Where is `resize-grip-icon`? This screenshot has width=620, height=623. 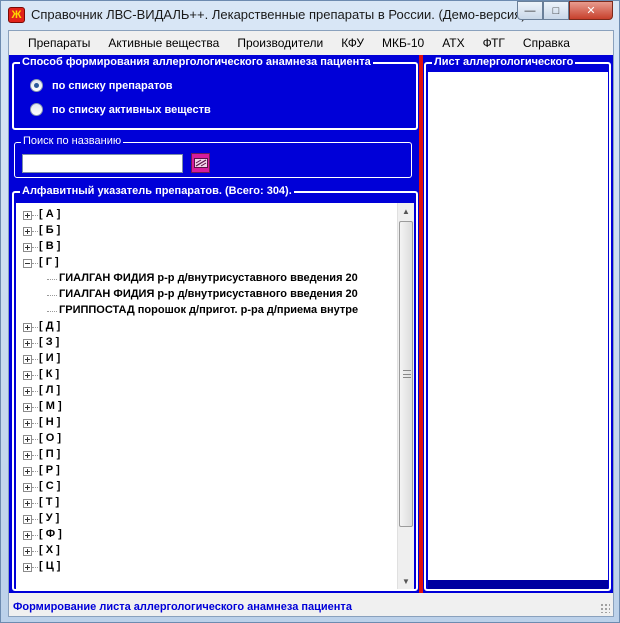 resize-grip-icon is located at coordinates (605, 608).